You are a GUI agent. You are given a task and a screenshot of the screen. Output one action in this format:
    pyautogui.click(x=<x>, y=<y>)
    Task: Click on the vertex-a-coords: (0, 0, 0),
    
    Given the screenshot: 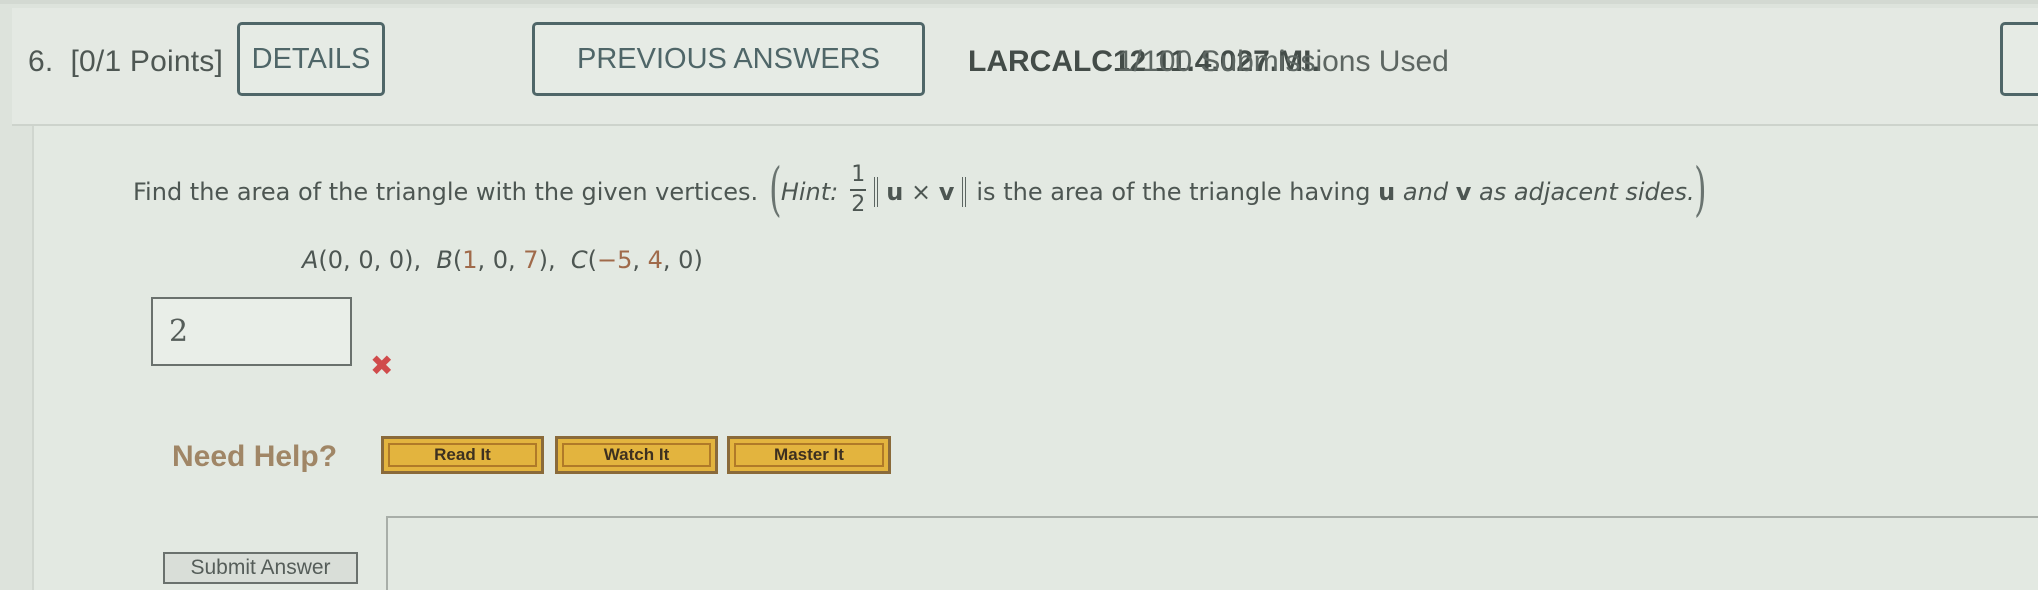 What is the action you would take?
    pyautogui.click(x=370, y=260)
    